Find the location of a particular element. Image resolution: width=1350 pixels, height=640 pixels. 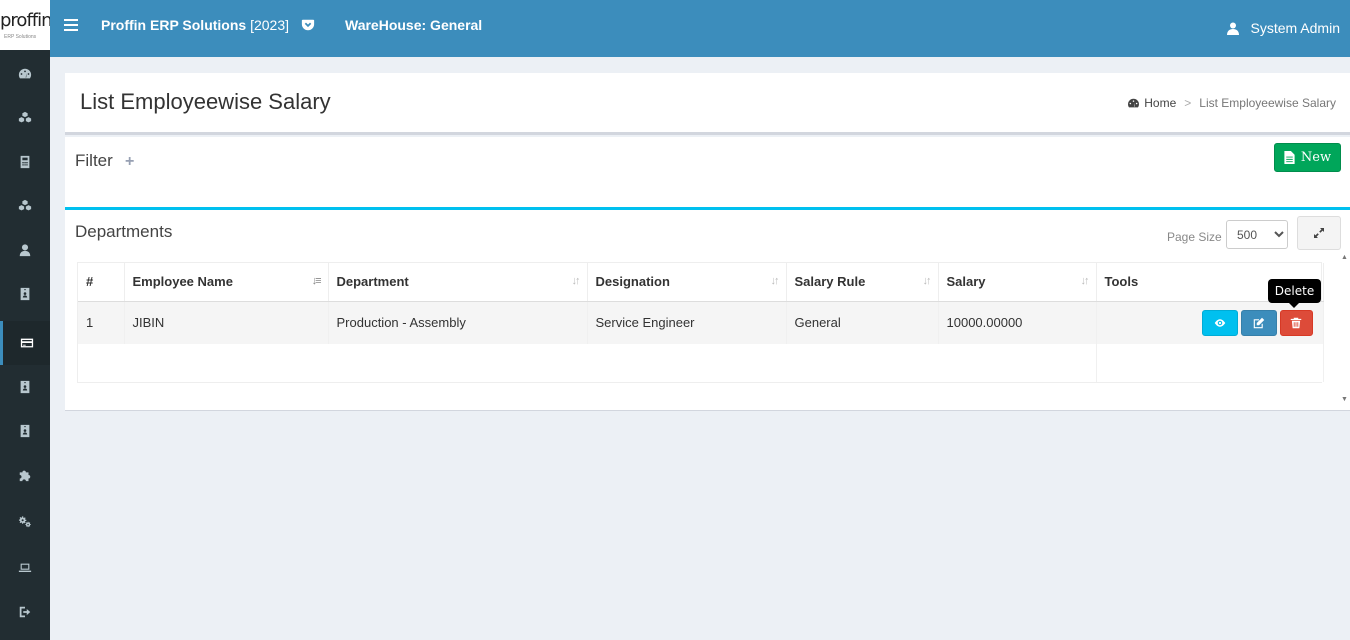

sidebar-item-modules is located at coordinates (25, 475).